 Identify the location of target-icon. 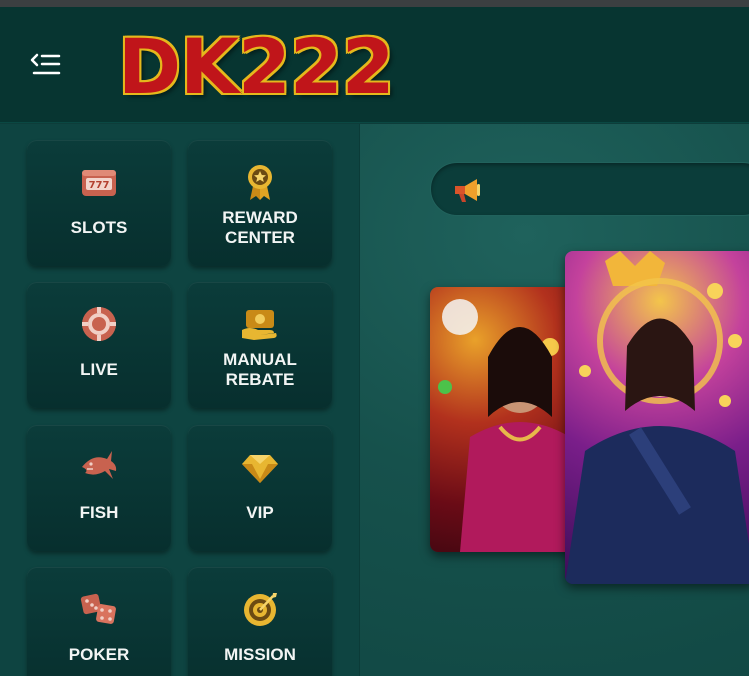
(260, 609).